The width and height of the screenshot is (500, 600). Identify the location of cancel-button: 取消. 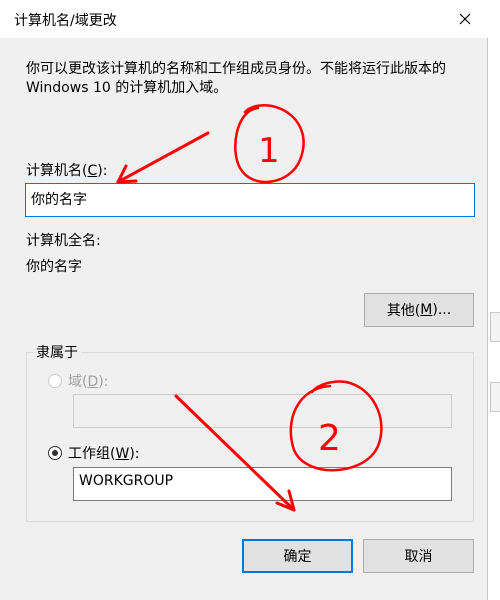
(418, 556).